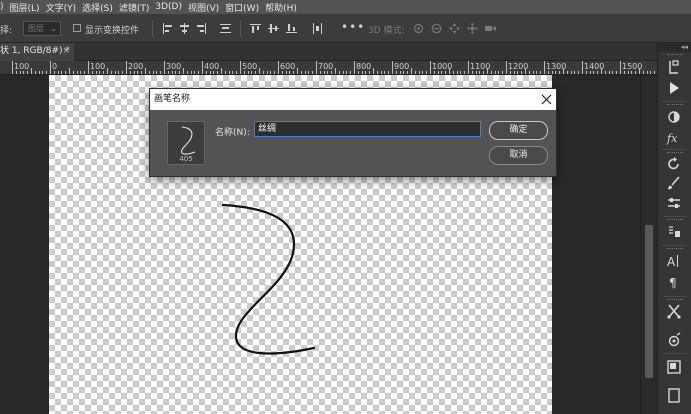 The image size is (691, 414). What do you see at coordinates (353, 27) in the screenshot?
I see `more-options-button: •••` at bounding box center [353, 27].